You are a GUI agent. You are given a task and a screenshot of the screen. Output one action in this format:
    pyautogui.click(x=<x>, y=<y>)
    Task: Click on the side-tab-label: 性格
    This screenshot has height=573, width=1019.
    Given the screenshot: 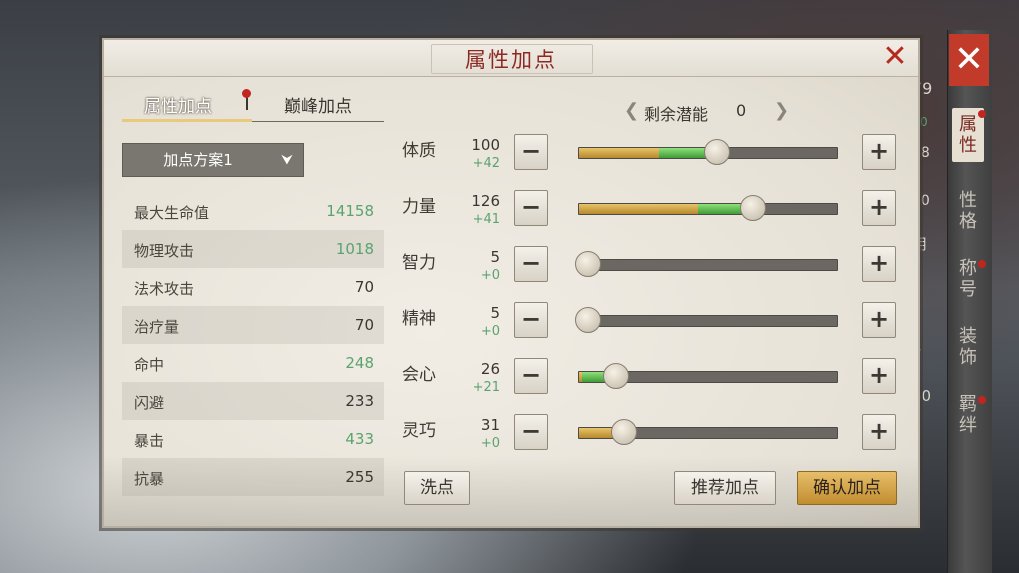 What is the action you would take?
    pyautogui.click(x=968, y=211)
    